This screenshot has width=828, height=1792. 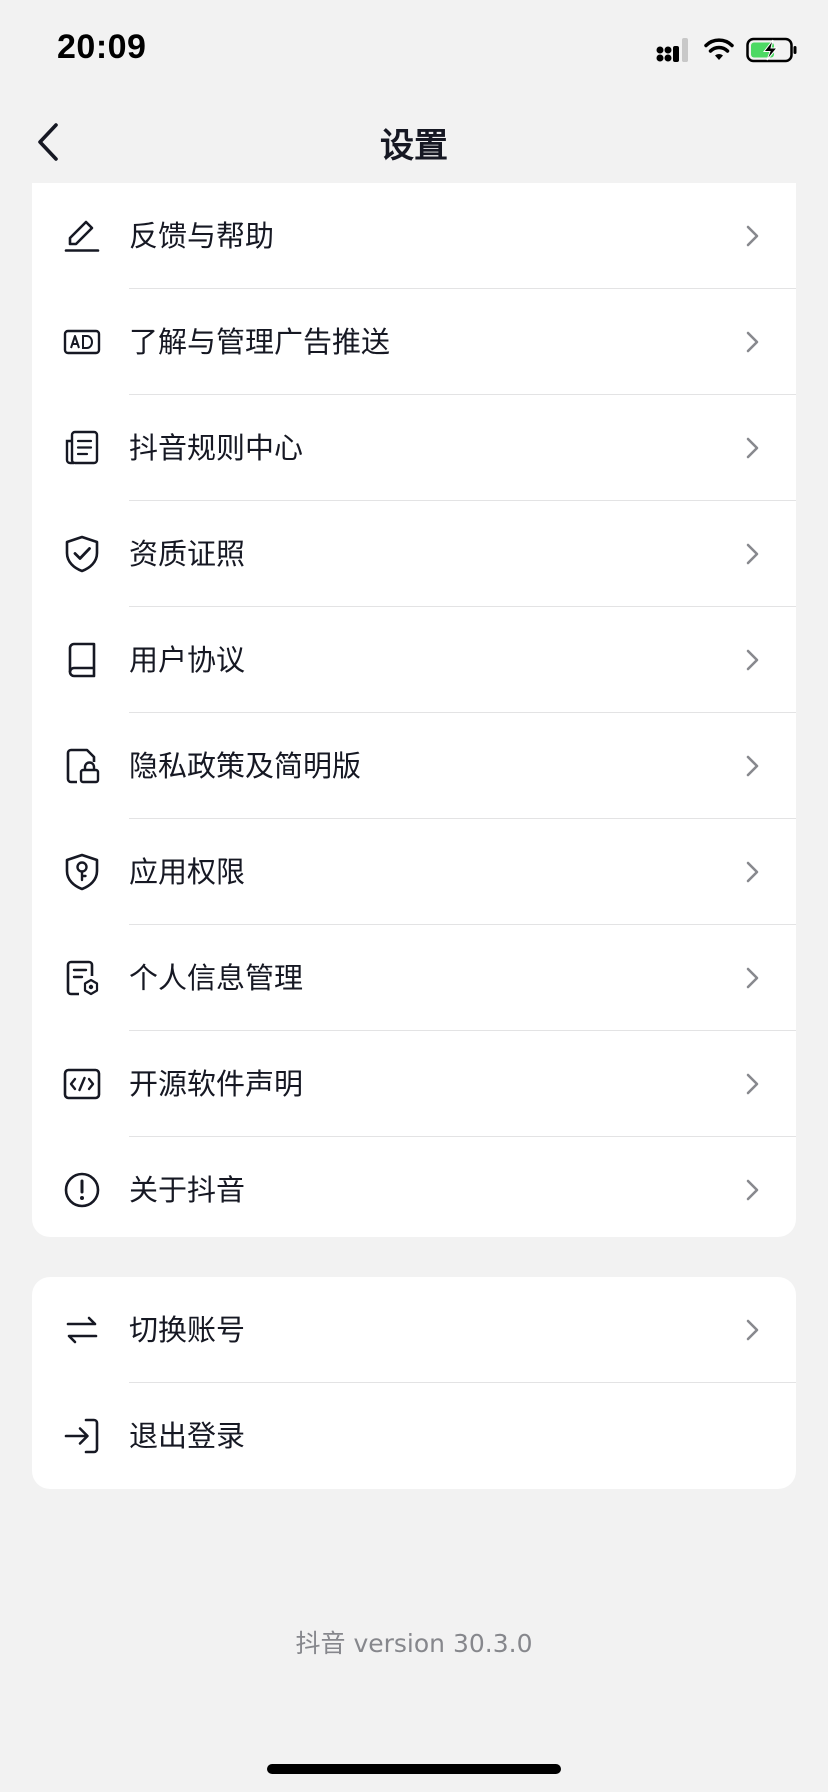 What do you see at coordinates (102, 47) in the screenshot?
I see `status-time: 20:09` at bounding box center [102, 47].